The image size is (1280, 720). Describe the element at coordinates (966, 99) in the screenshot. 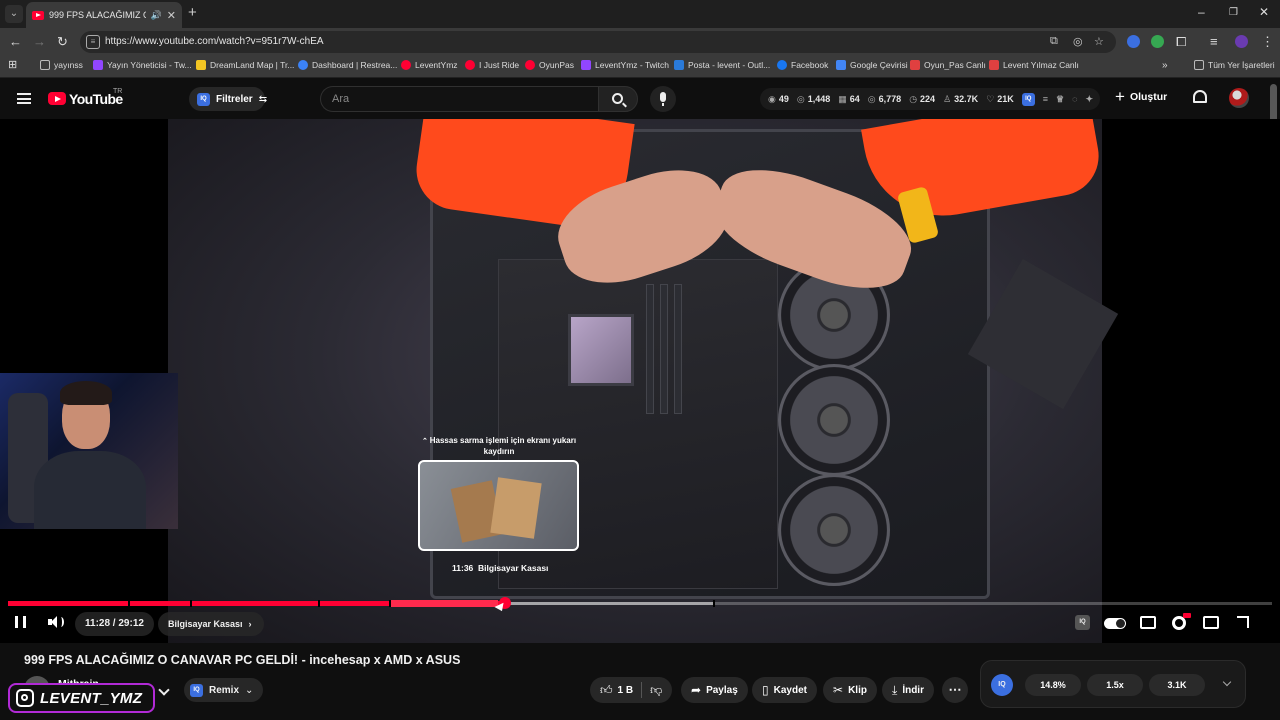

I see `stat-value: 32.7K` at that location.